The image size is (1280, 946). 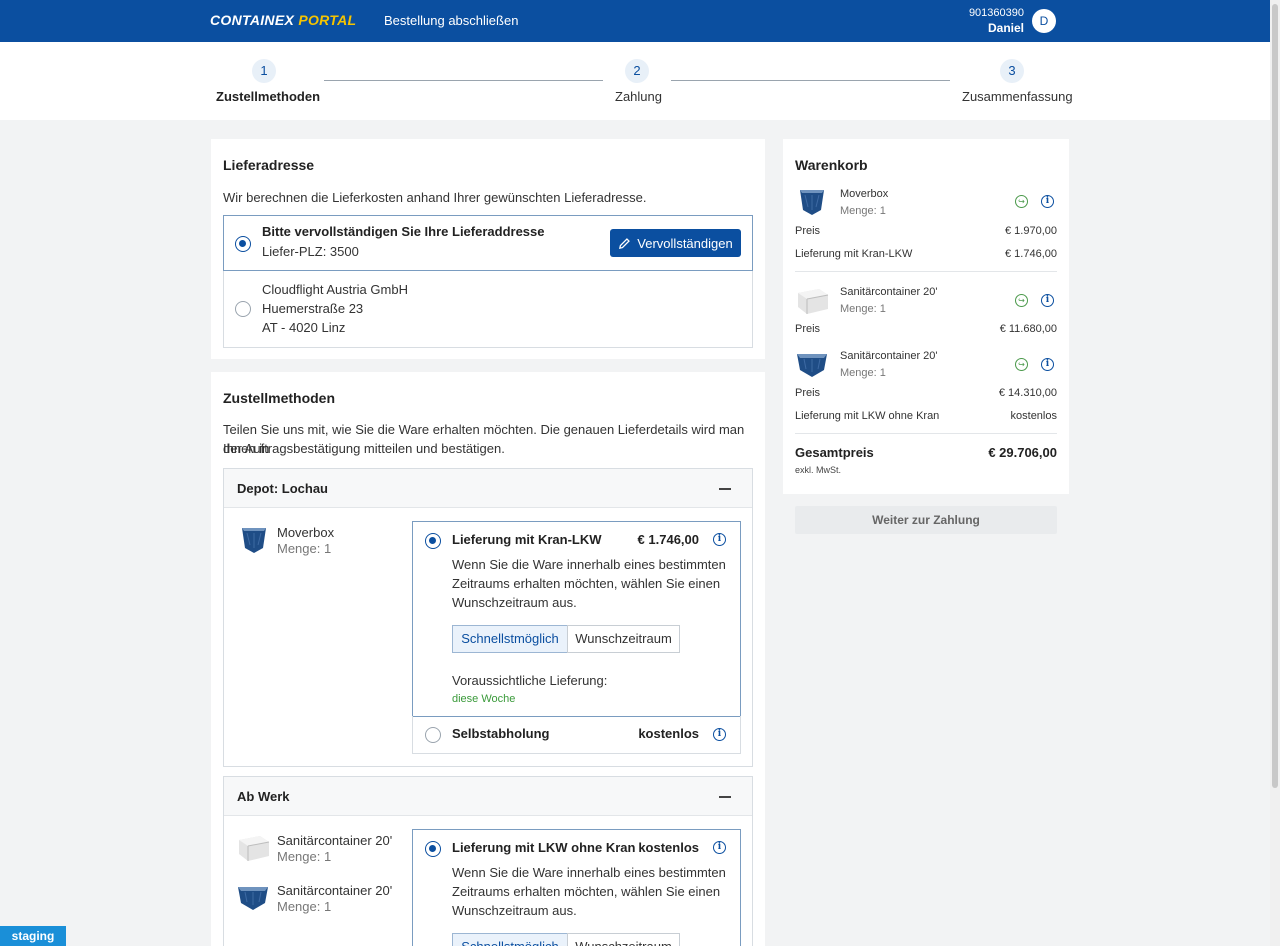 What do you see at coordinates (530, 680) in the screenshot?
I see `expected-delivery-label: Voraussichtliche Lieferung:` at bounding box center [530, 680].